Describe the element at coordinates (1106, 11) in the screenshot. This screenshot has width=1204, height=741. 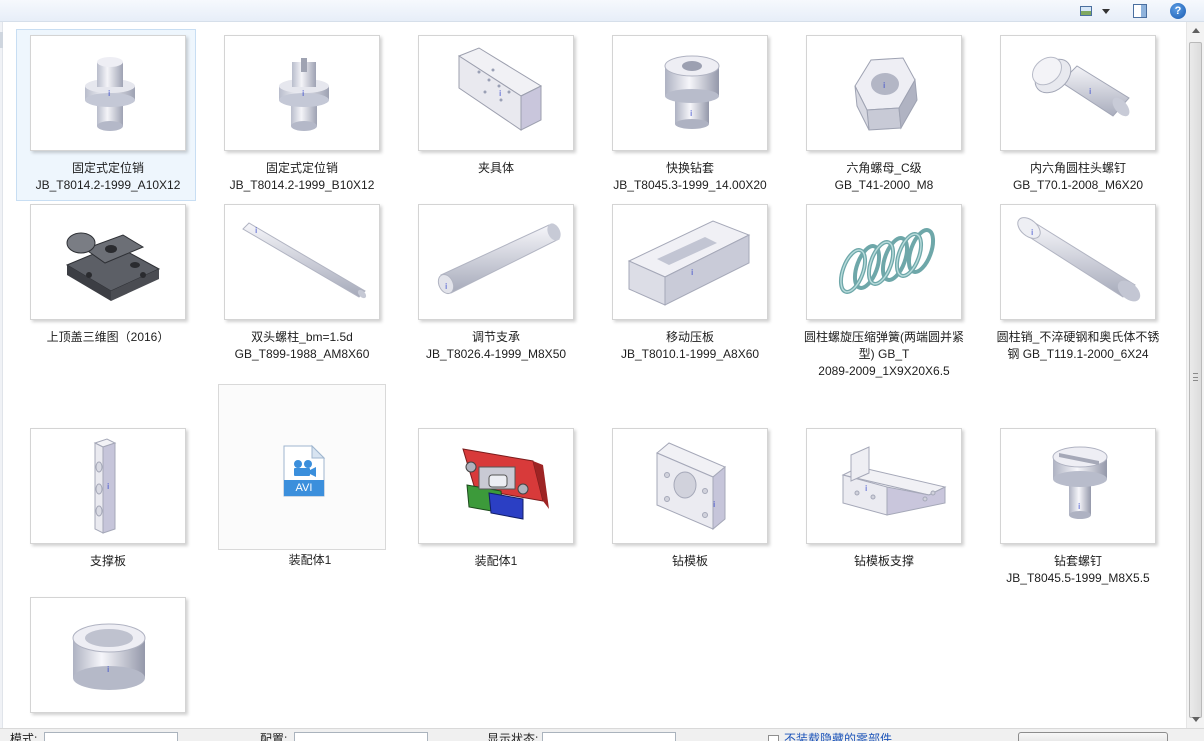
I see `dropdown-caret-icon` at that location.